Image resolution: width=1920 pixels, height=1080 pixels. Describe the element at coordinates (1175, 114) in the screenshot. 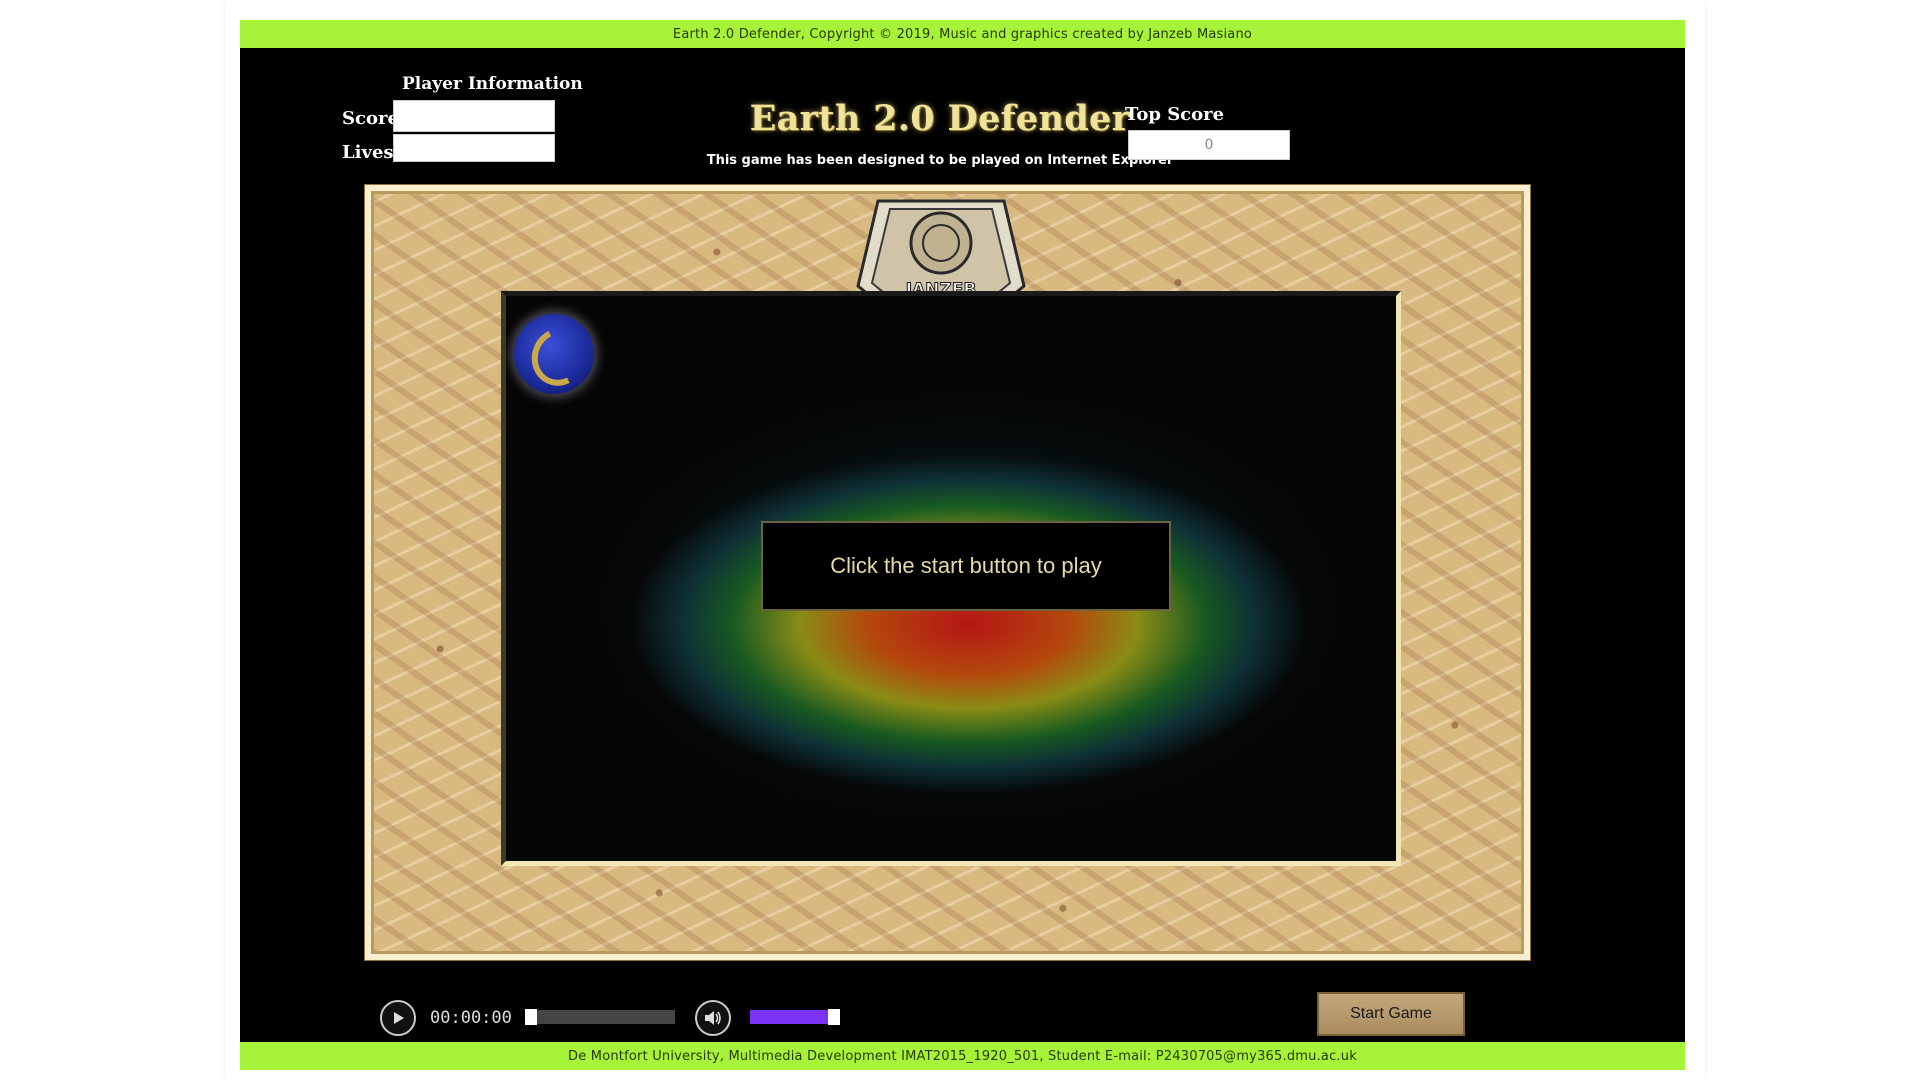

I see `top-score-label: Top Score` at that location.